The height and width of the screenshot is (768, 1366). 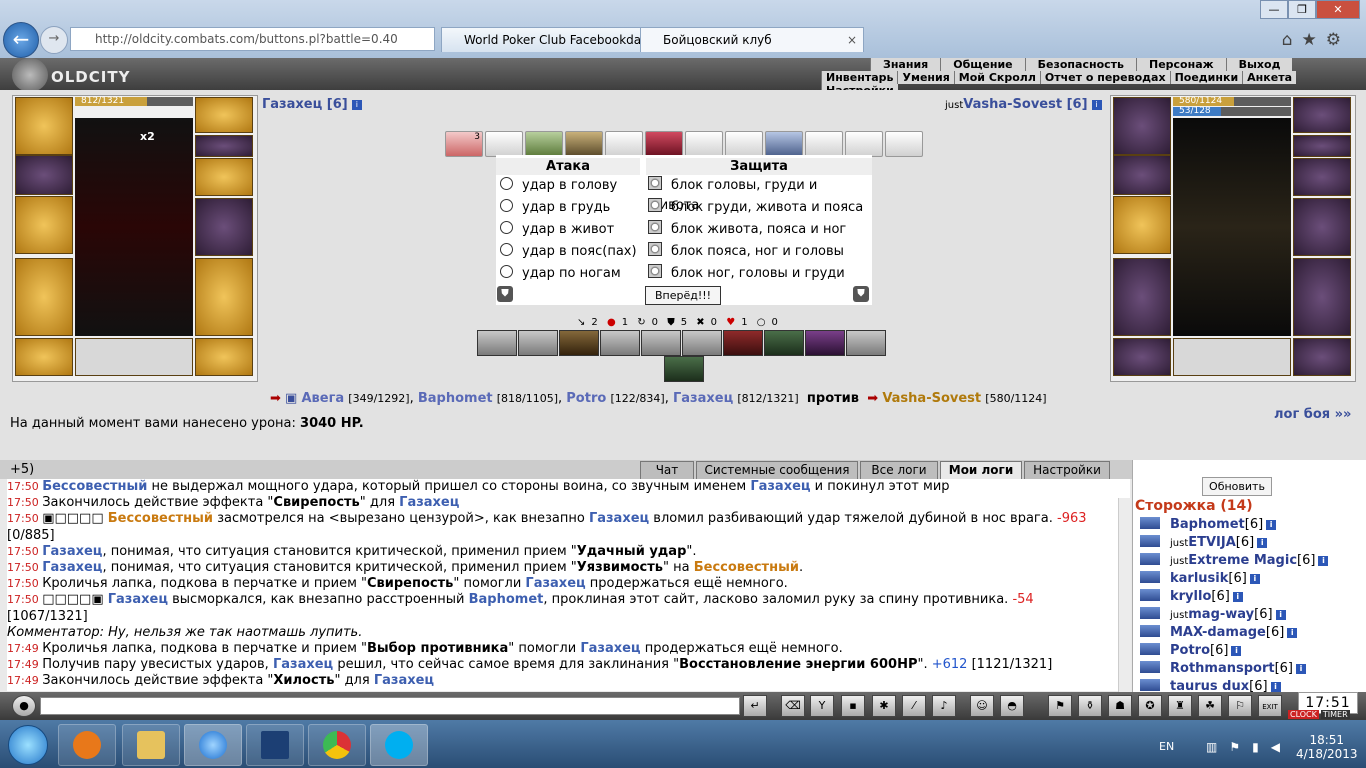 I want to click on rings-slot, so click(x=224, y=146).